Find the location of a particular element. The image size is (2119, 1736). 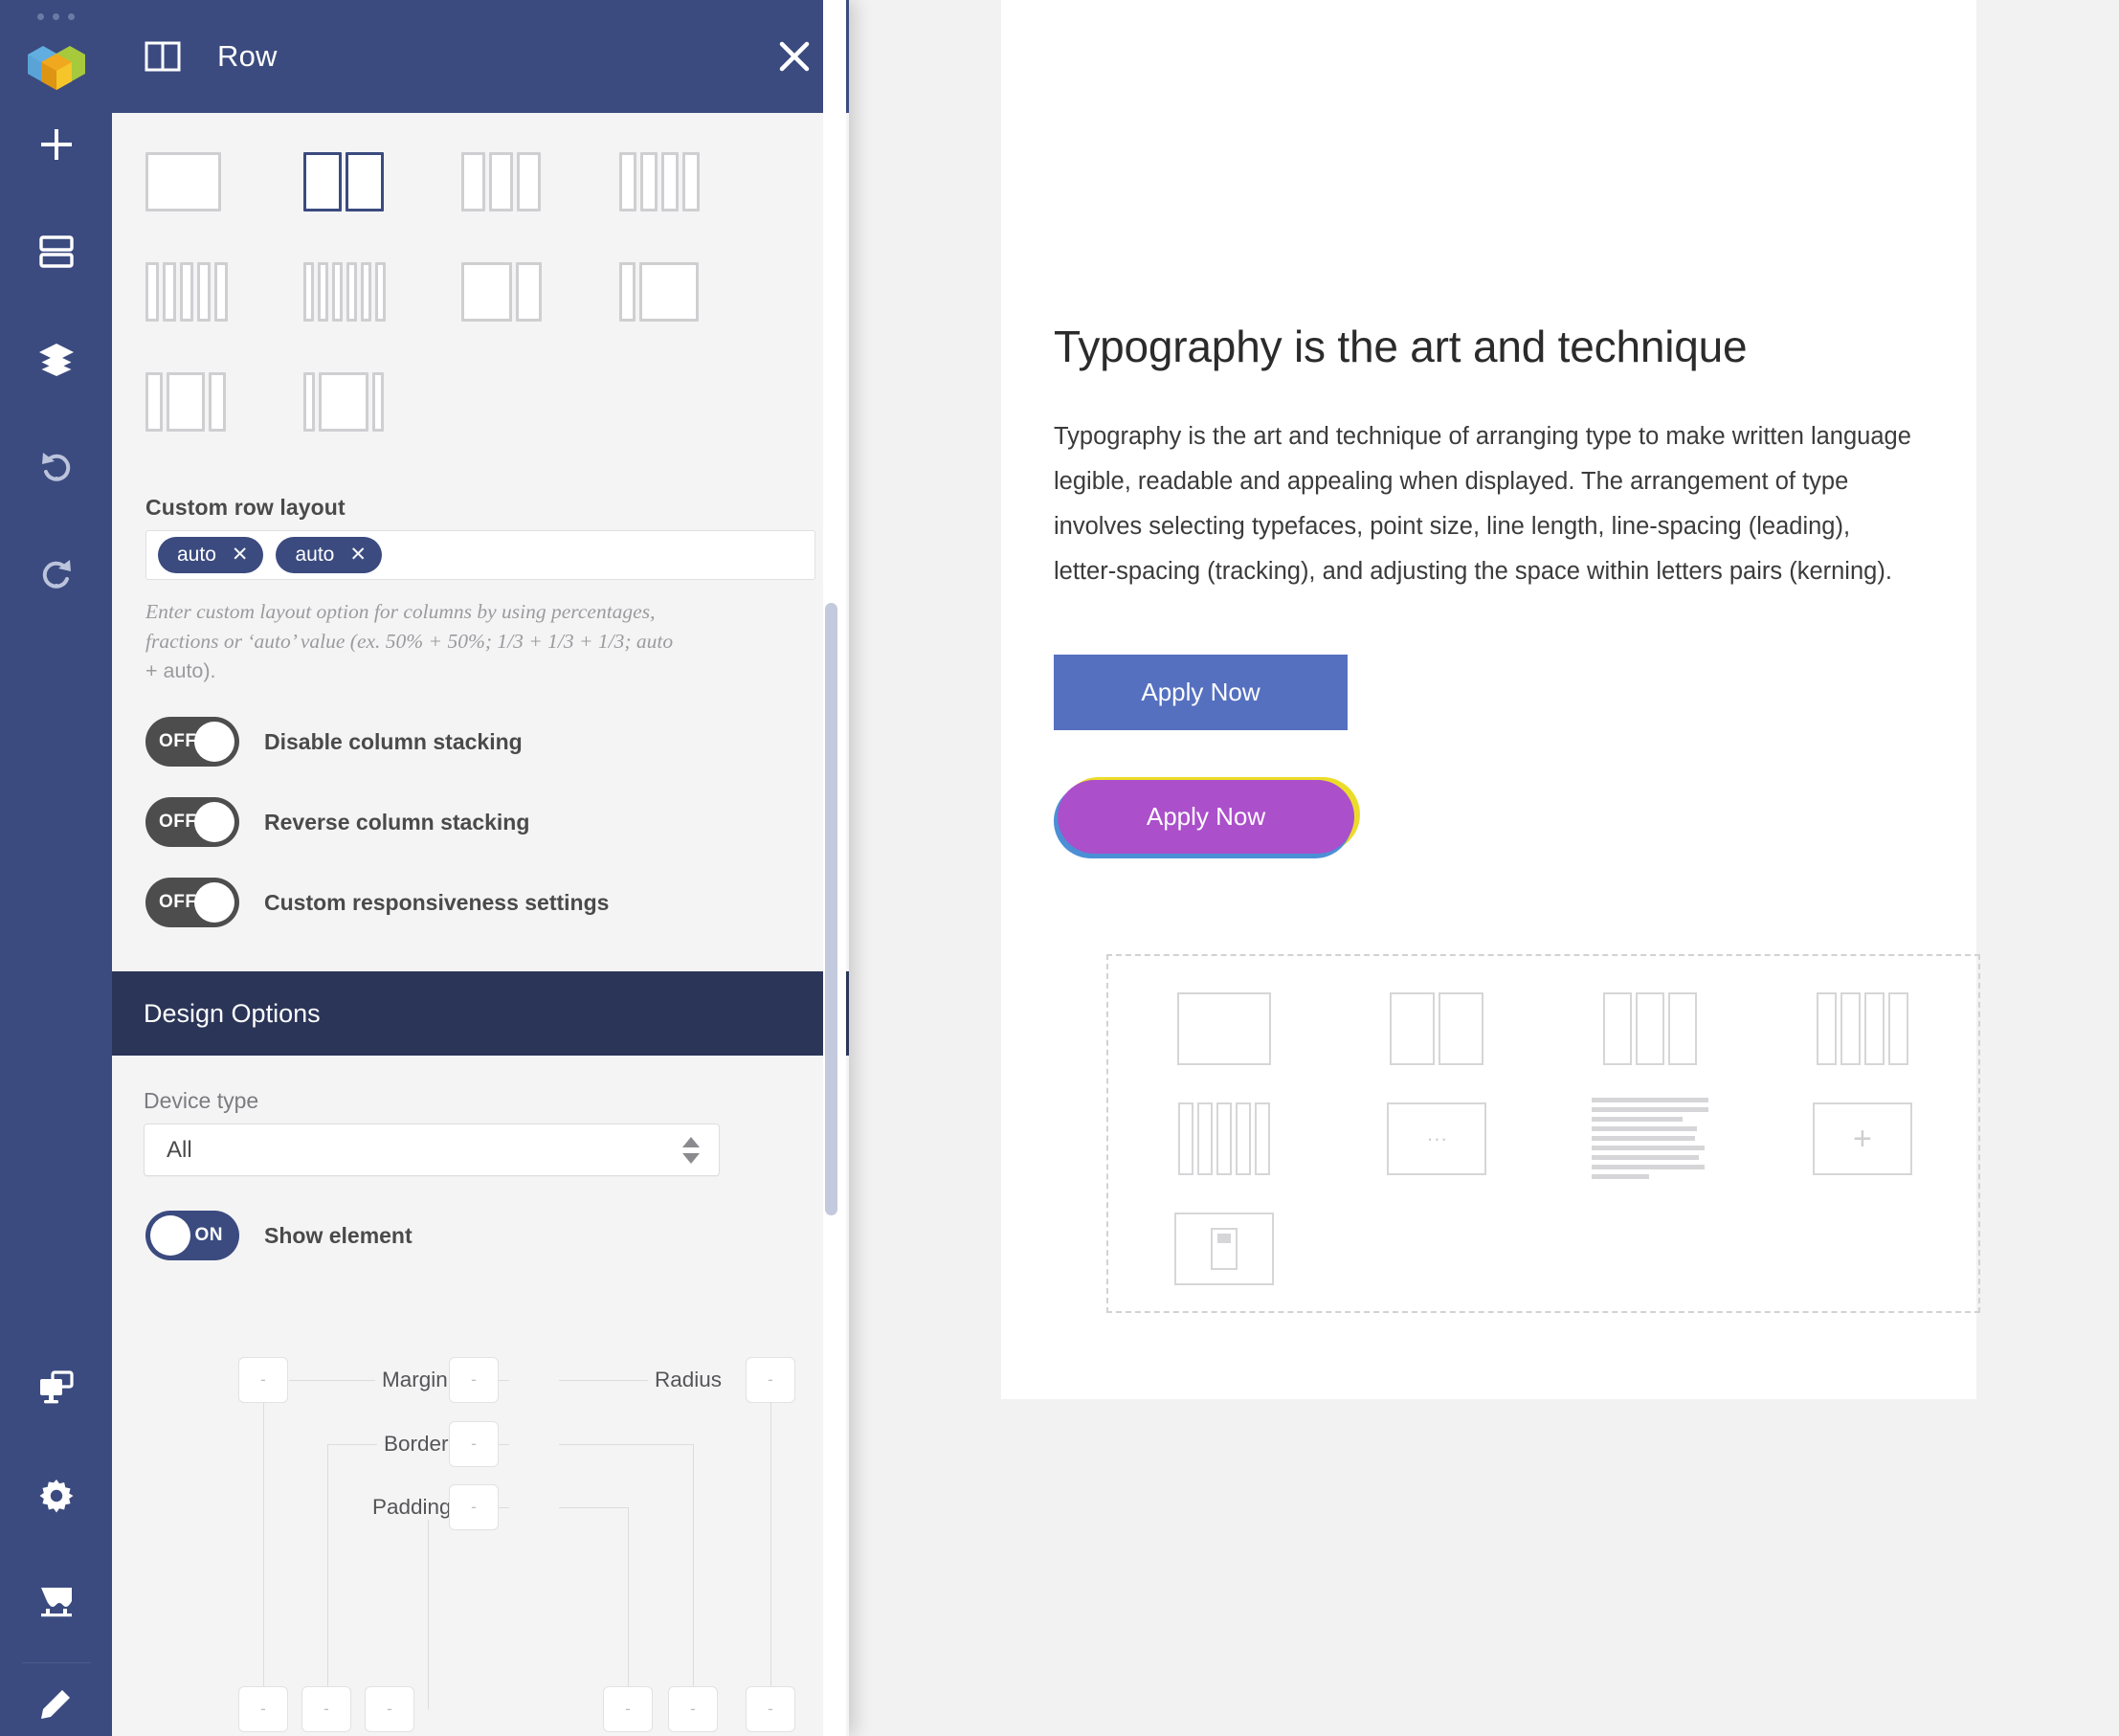

show-element-toggle: ON is located at coordinates (192, 1235).